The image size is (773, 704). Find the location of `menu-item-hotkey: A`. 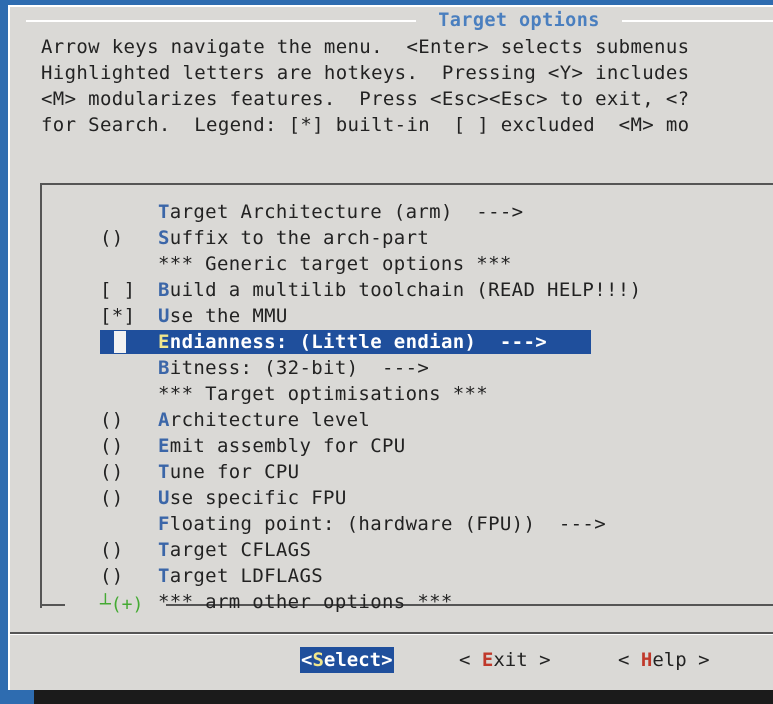

menu-item-hotkey: A is located at coordinates (164, 420).